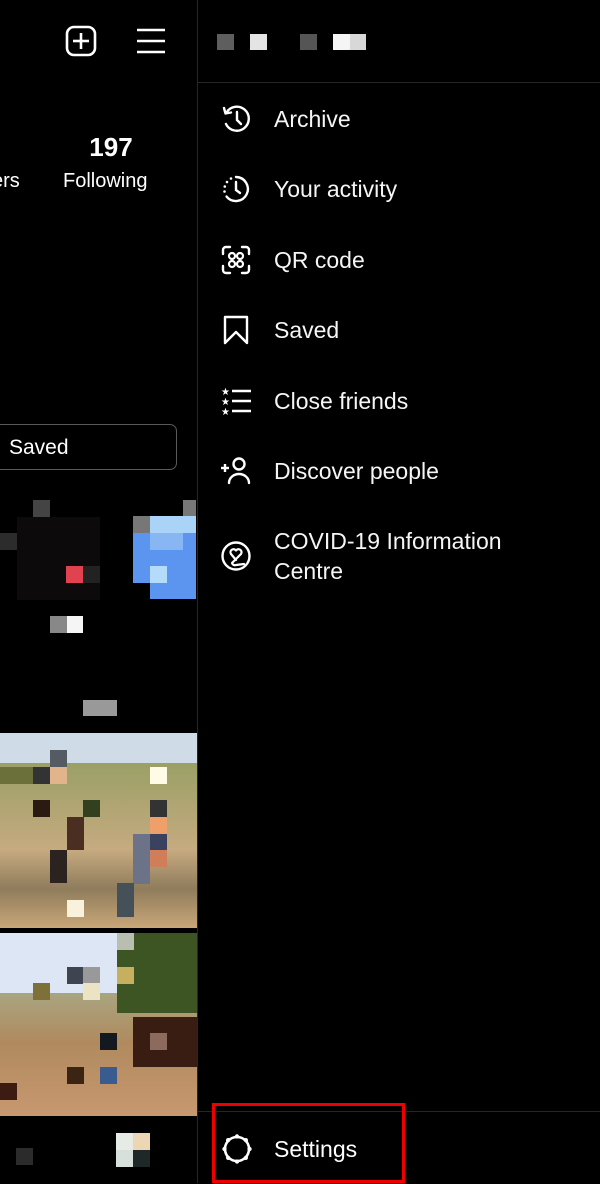 The width and height of the screenshot is (600, 1184). I want to click on following-count: 197, so click(111, 147).